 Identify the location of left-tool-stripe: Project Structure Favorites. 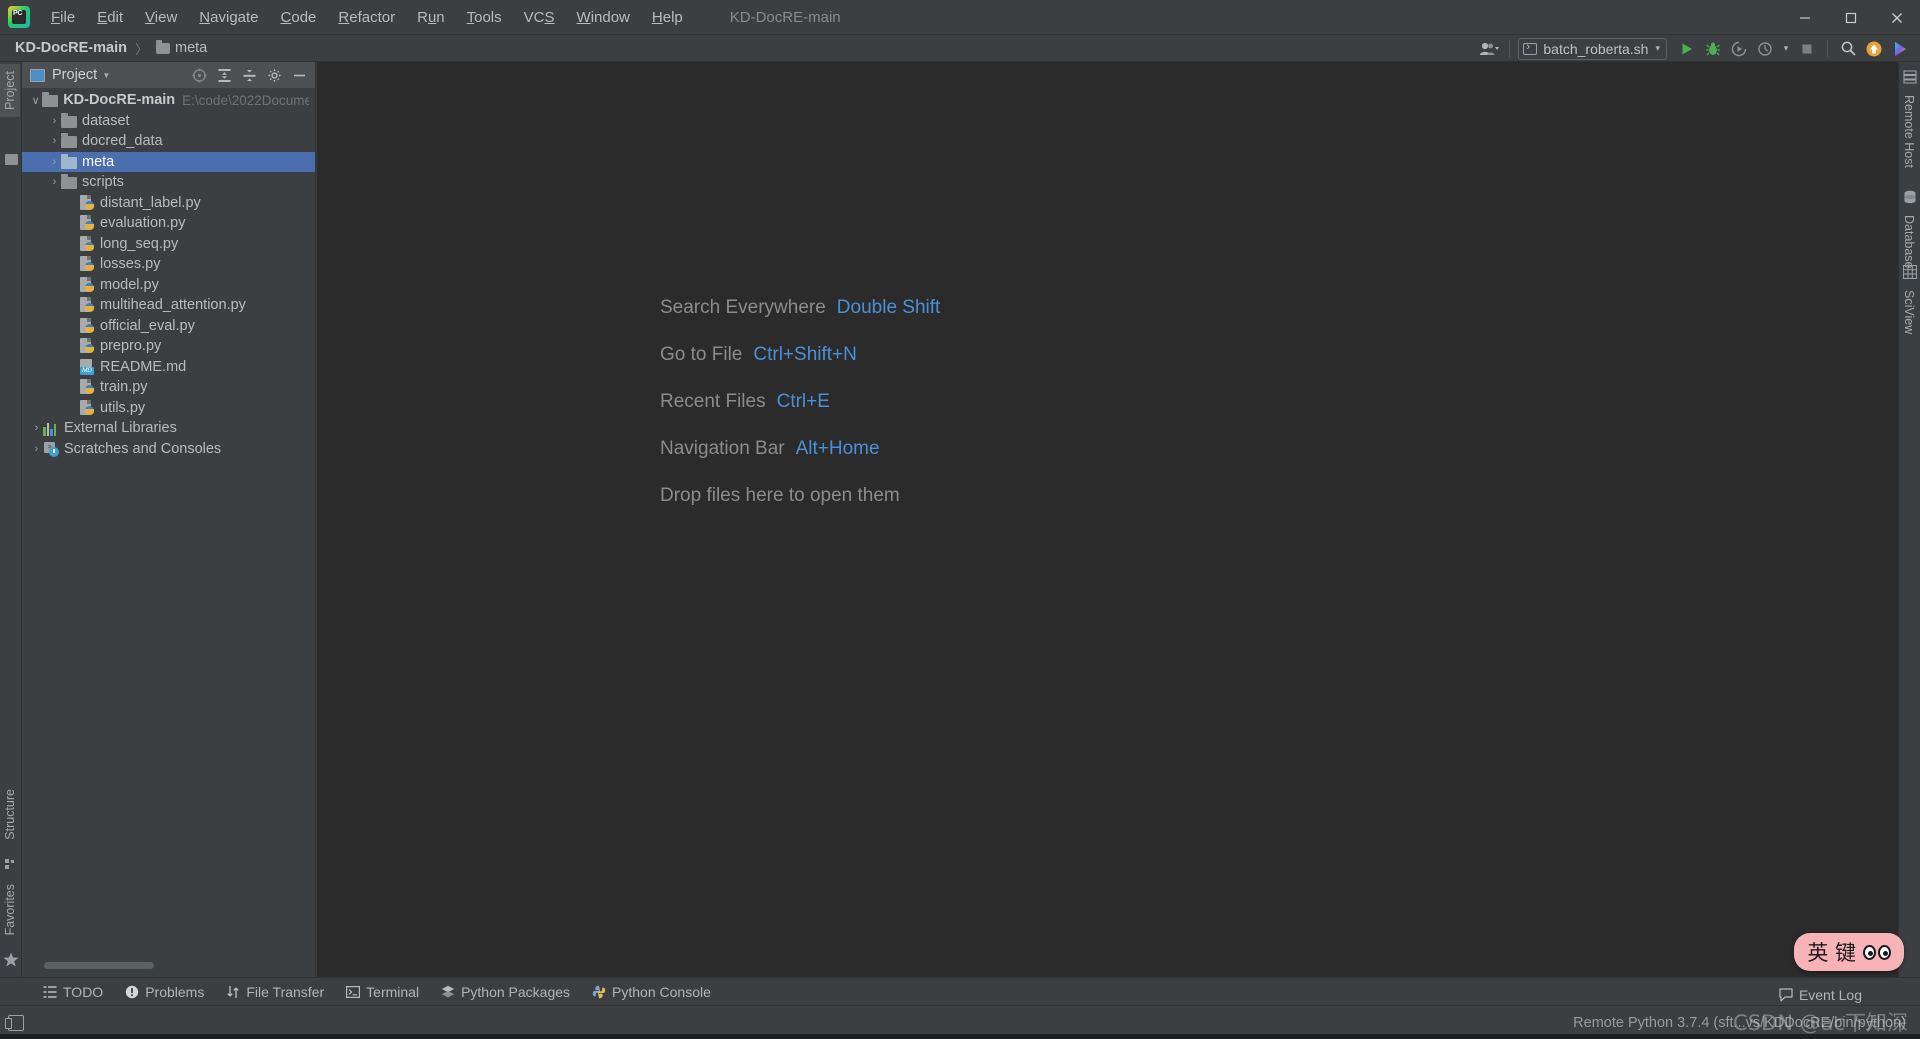
(11, 519).